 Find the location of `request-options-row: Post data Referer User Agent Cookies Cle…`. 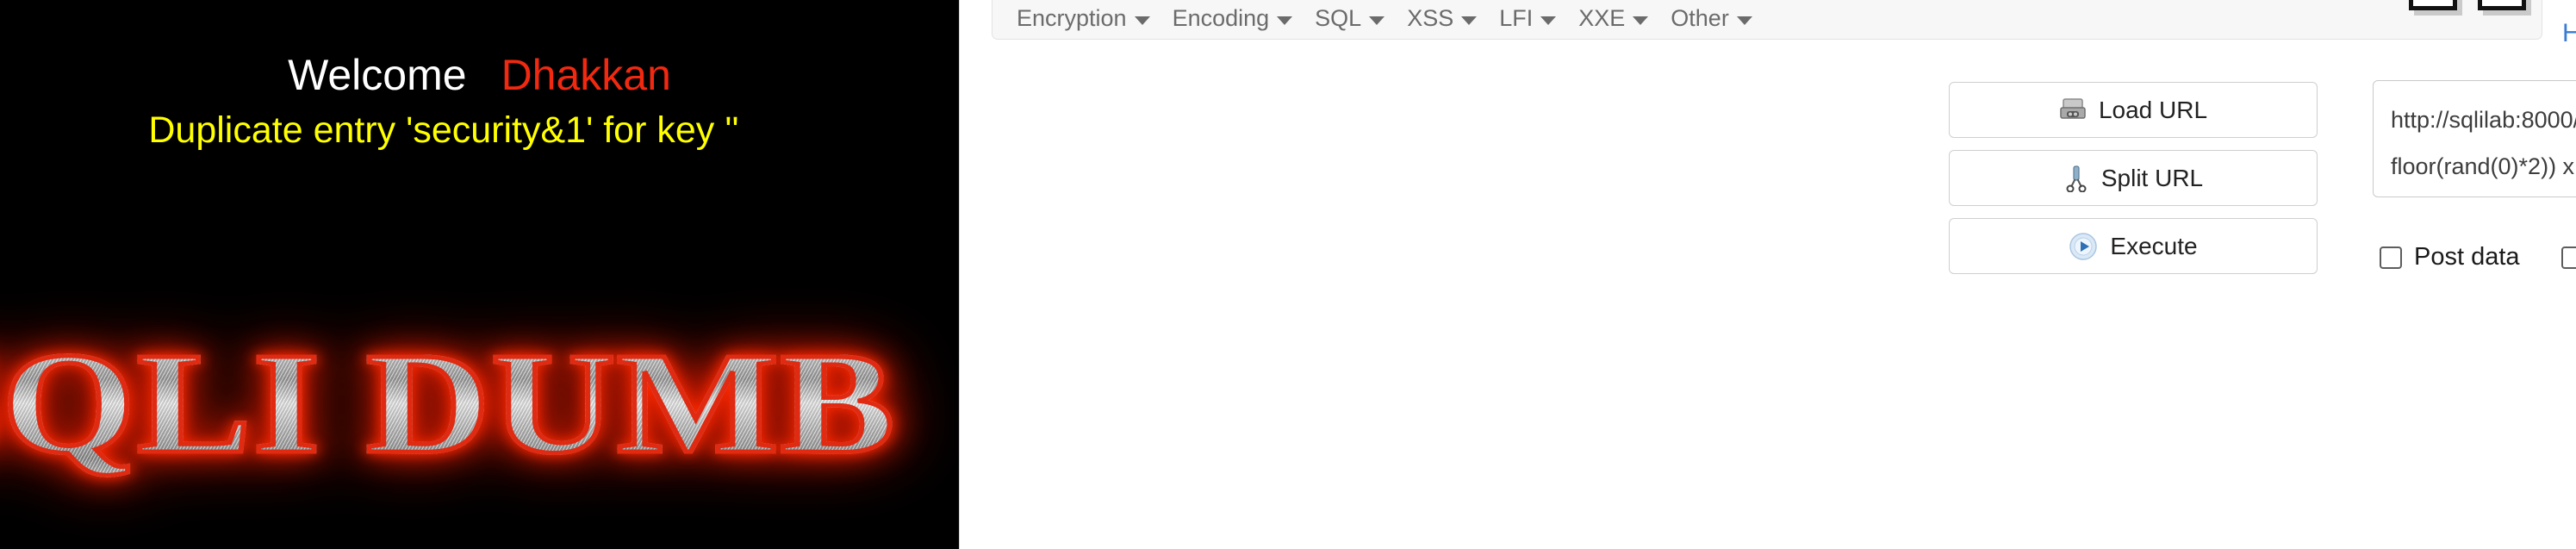

request-options-row: Post data Referer User Agent Cookies Cle… is located at coordinates (2478, 257).